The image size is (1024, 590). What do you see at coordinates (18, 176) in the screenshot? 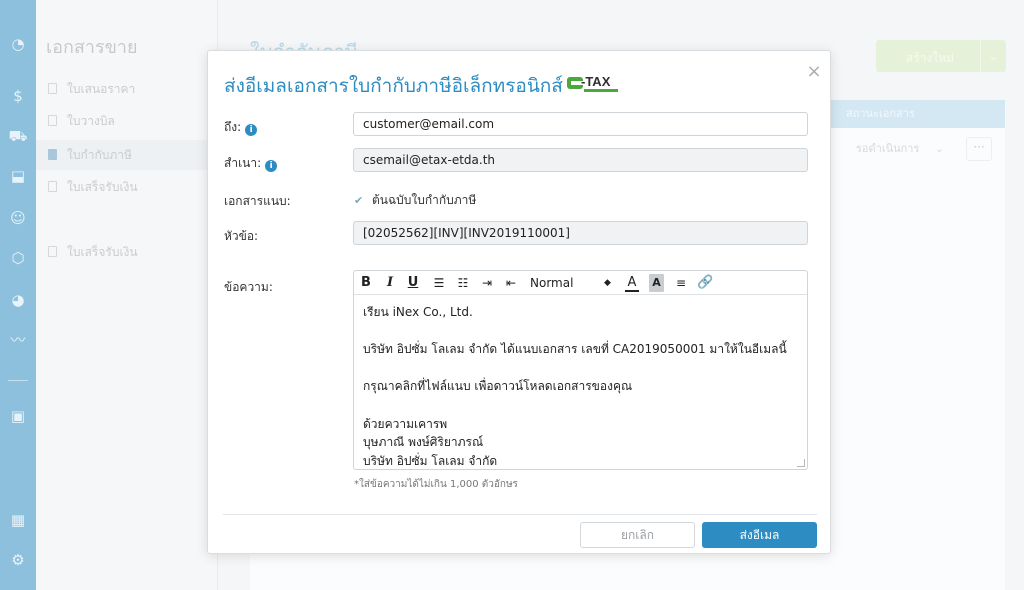
I see `inbox-icon: ⬓` at bounding box center [18, 176].